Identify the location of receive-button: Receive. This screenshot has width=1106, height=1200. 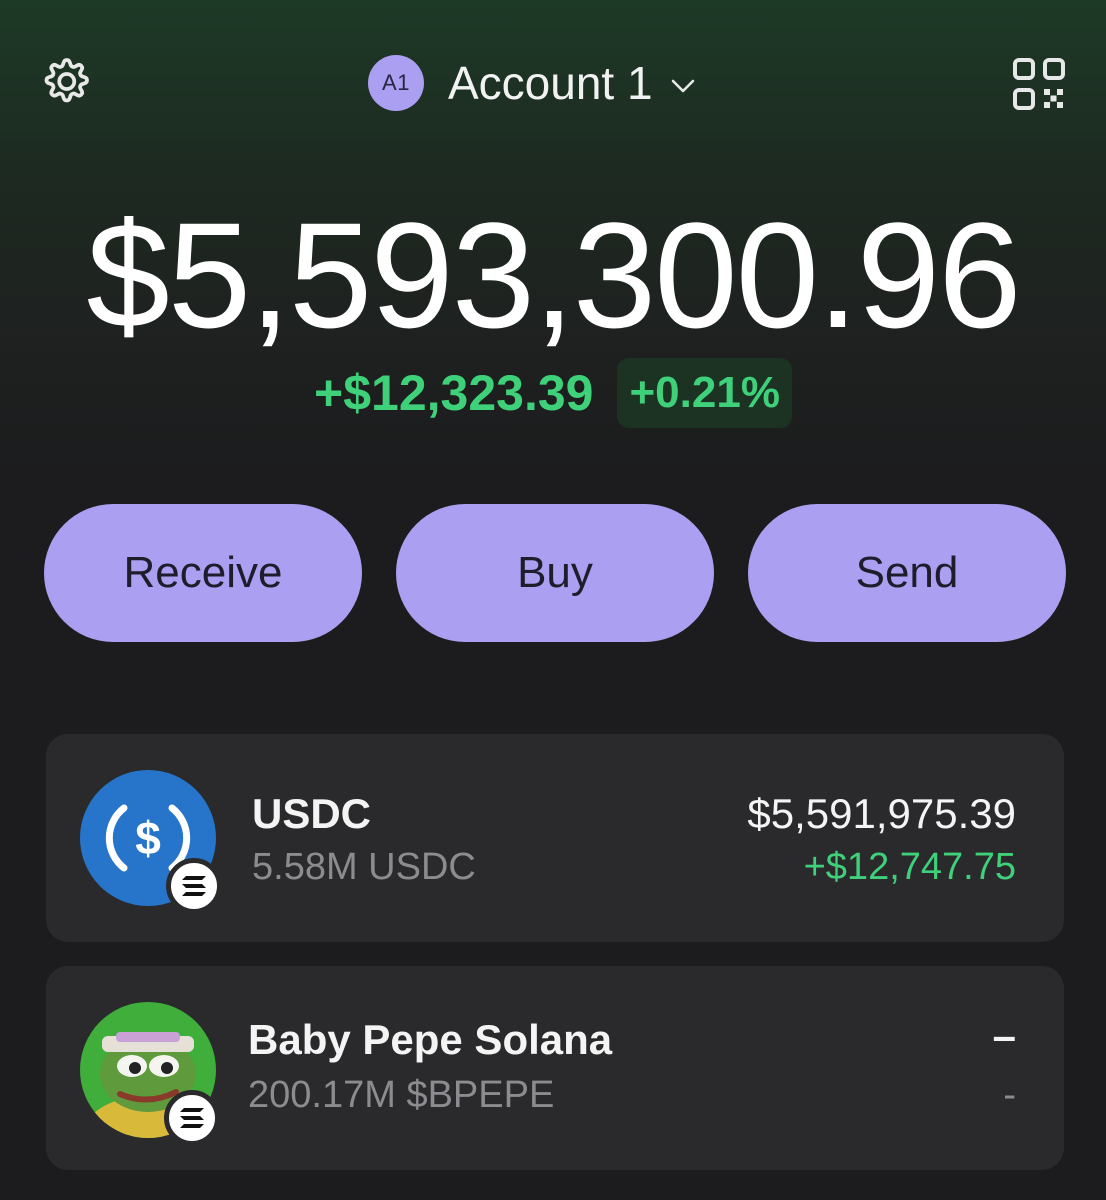
(203, 573).